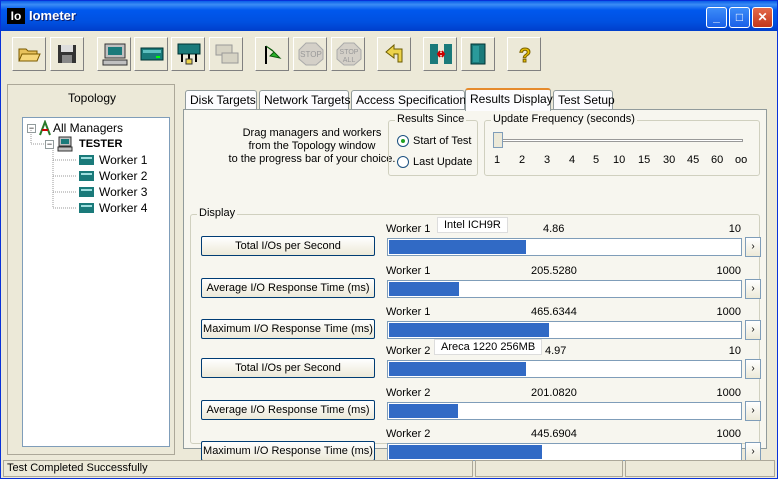 This screenshot has height=479, width=778. What do you see at coordinates (498, 140) in the screenshot?
I see `update-frequency-slider` at bounding box center [498, 140].